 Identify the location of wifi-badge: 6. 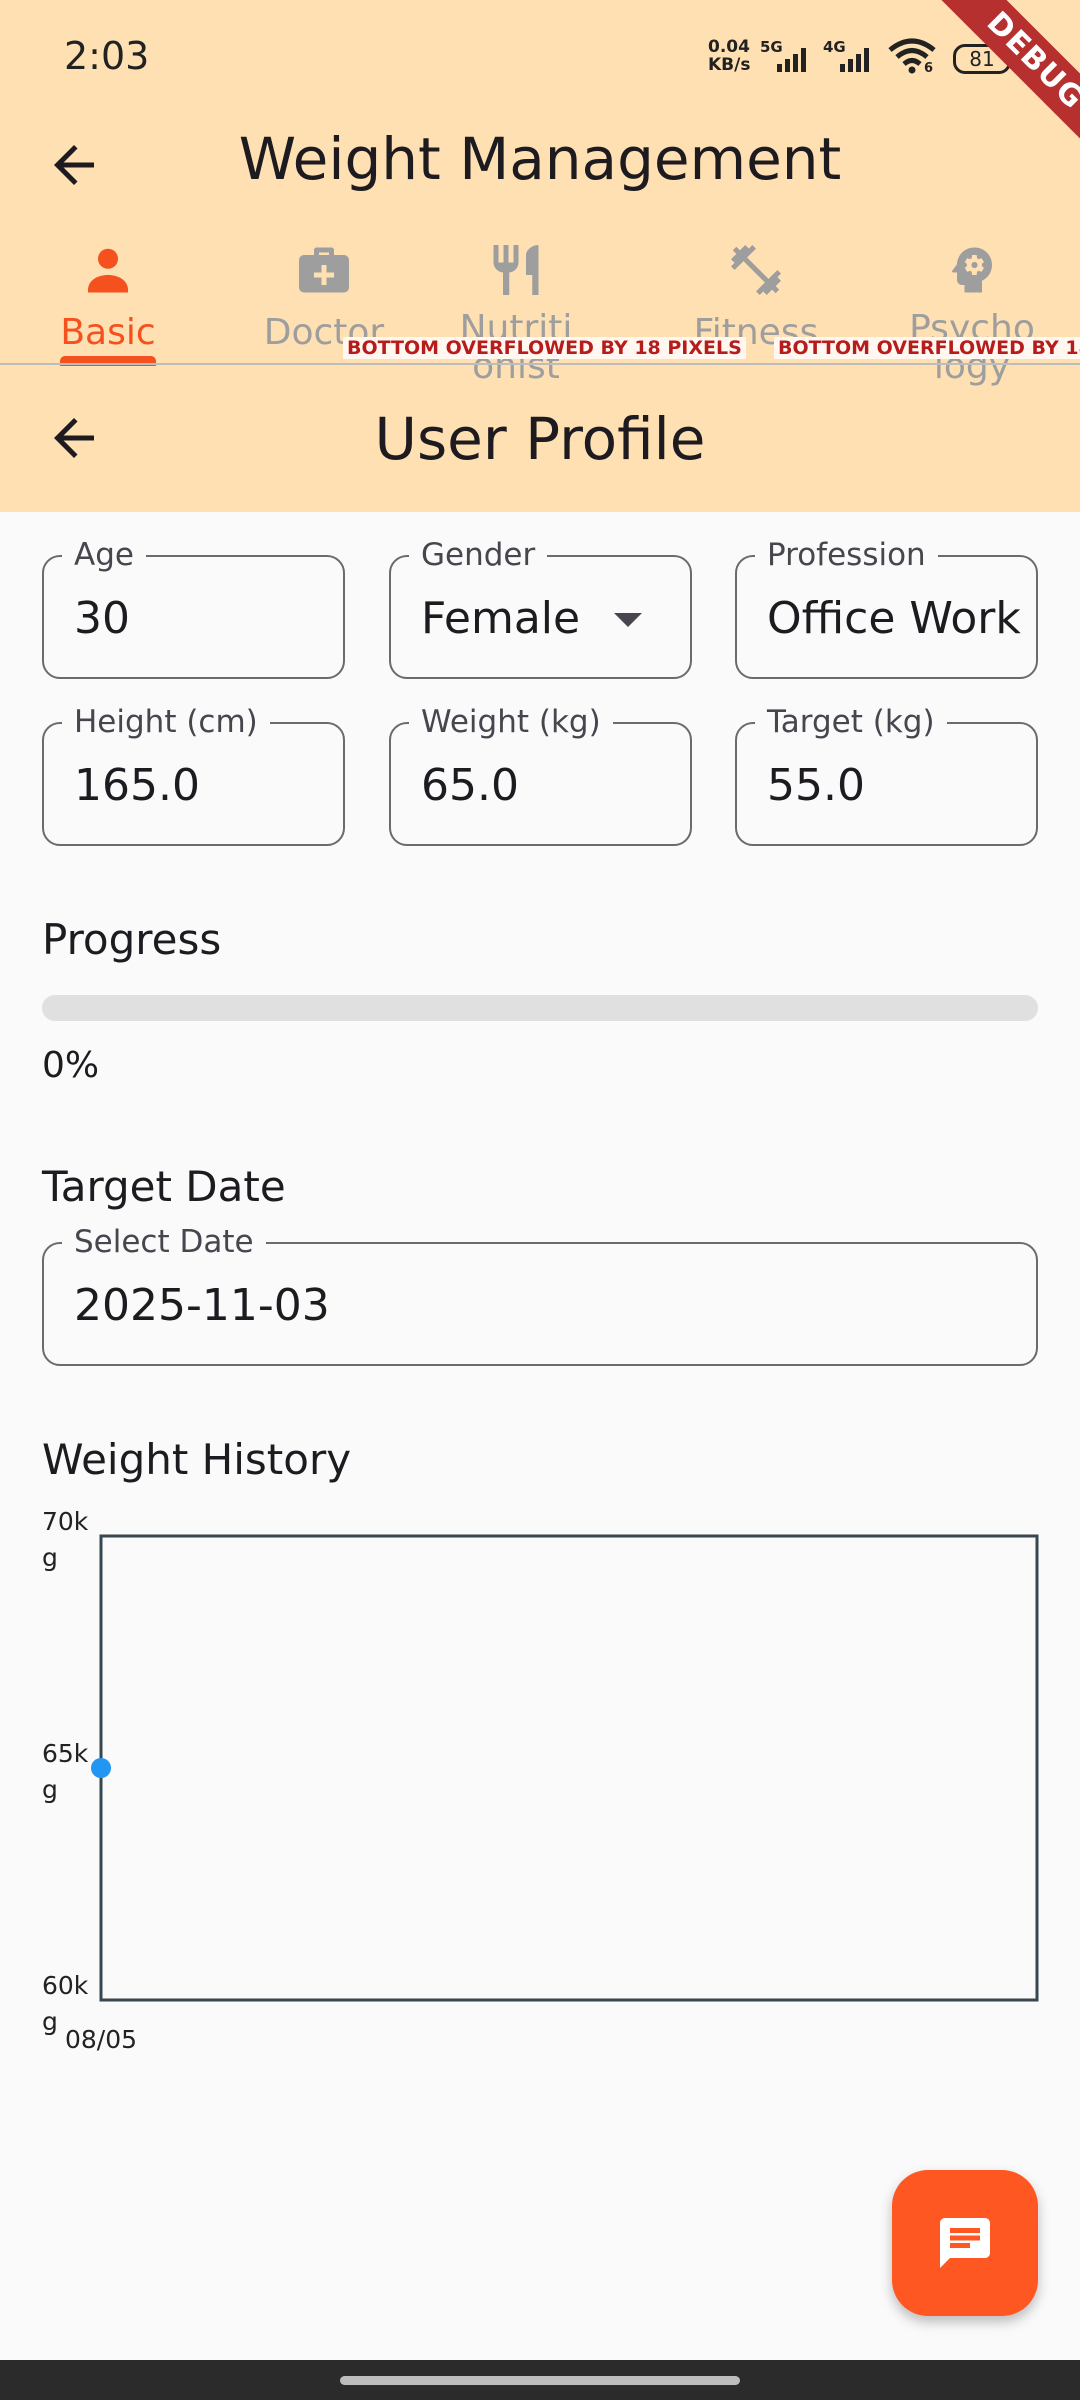
(929, 68).